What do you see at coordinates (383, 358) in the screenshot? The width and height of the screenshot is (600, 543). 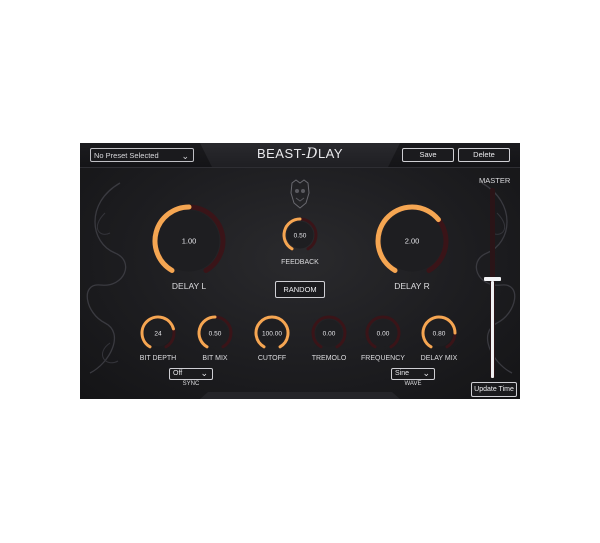 I see `frequency-label: FREQUENCY` at bounding box center [383, 358].